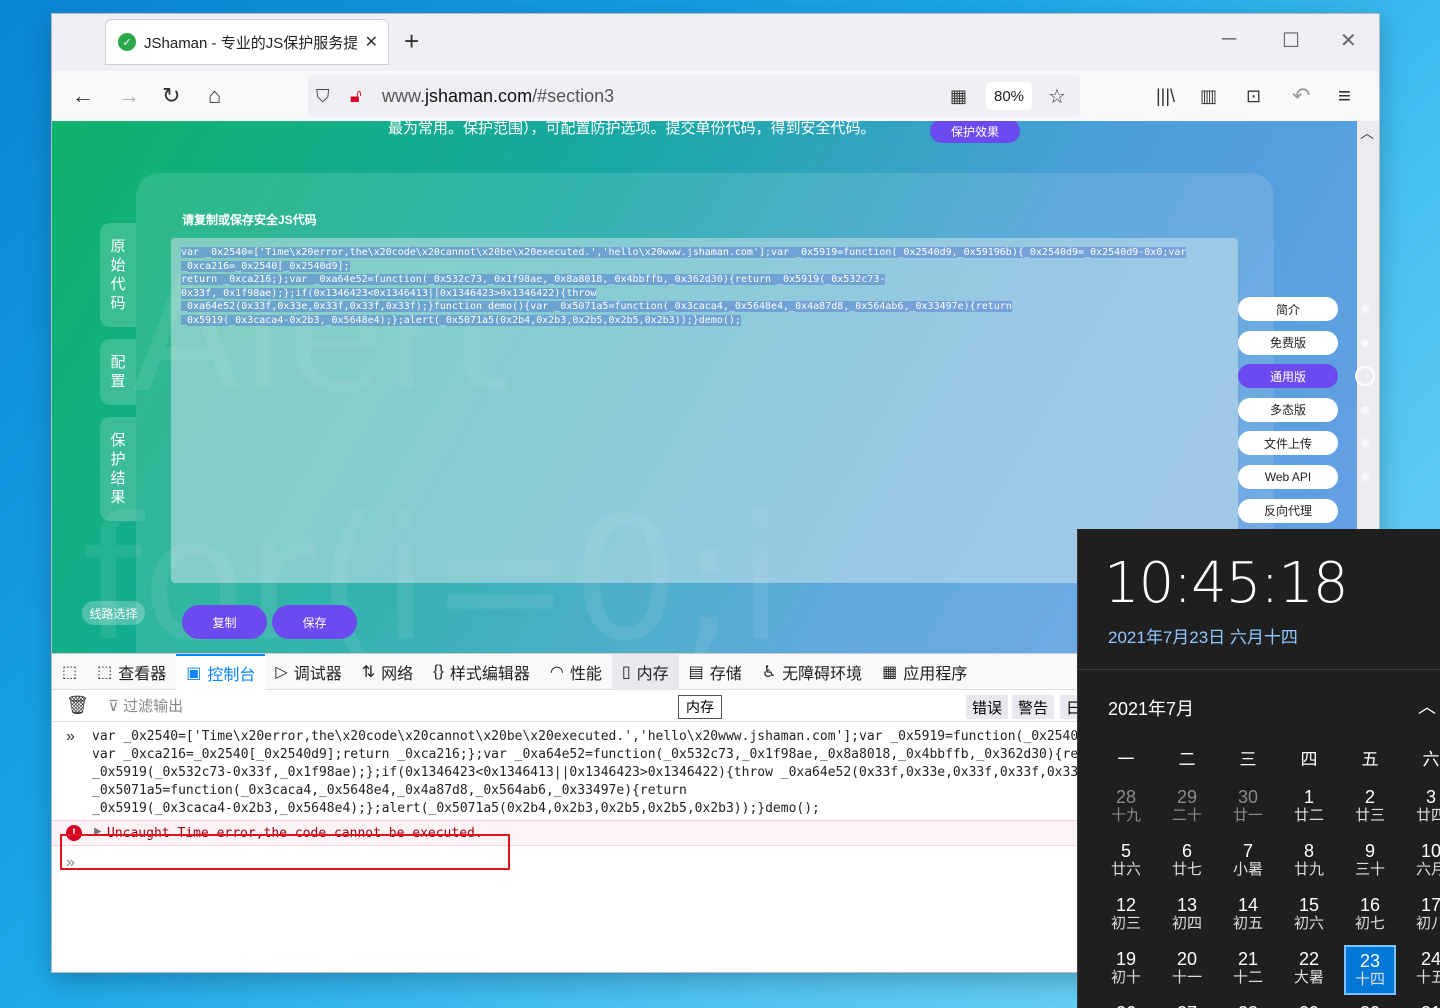  I want to click on day-number: 23, so click(1370, 961).